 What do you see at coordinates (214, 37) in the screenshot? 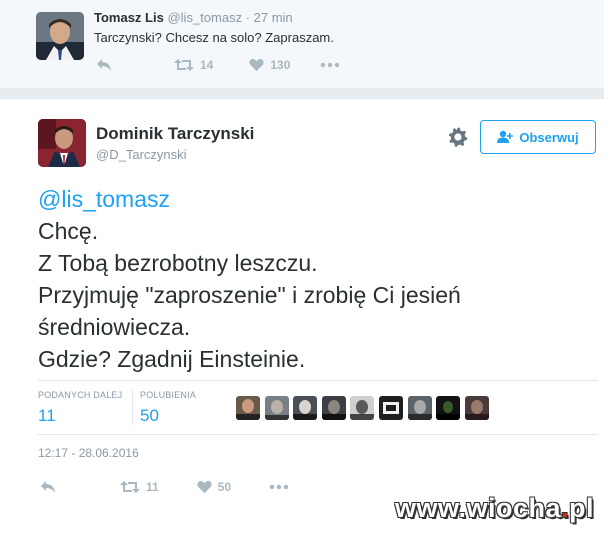
I see `tweet-text: Tarczynski? Chcesz na solo? Zapraszam.` at bounding box center [214, 37].